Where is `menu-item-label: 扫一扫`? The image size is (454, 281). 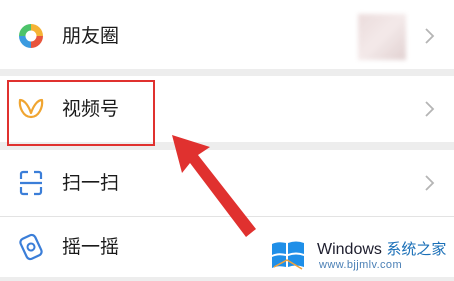 menu-item-label: 扫一扫 is located at coordinates (91, 183).